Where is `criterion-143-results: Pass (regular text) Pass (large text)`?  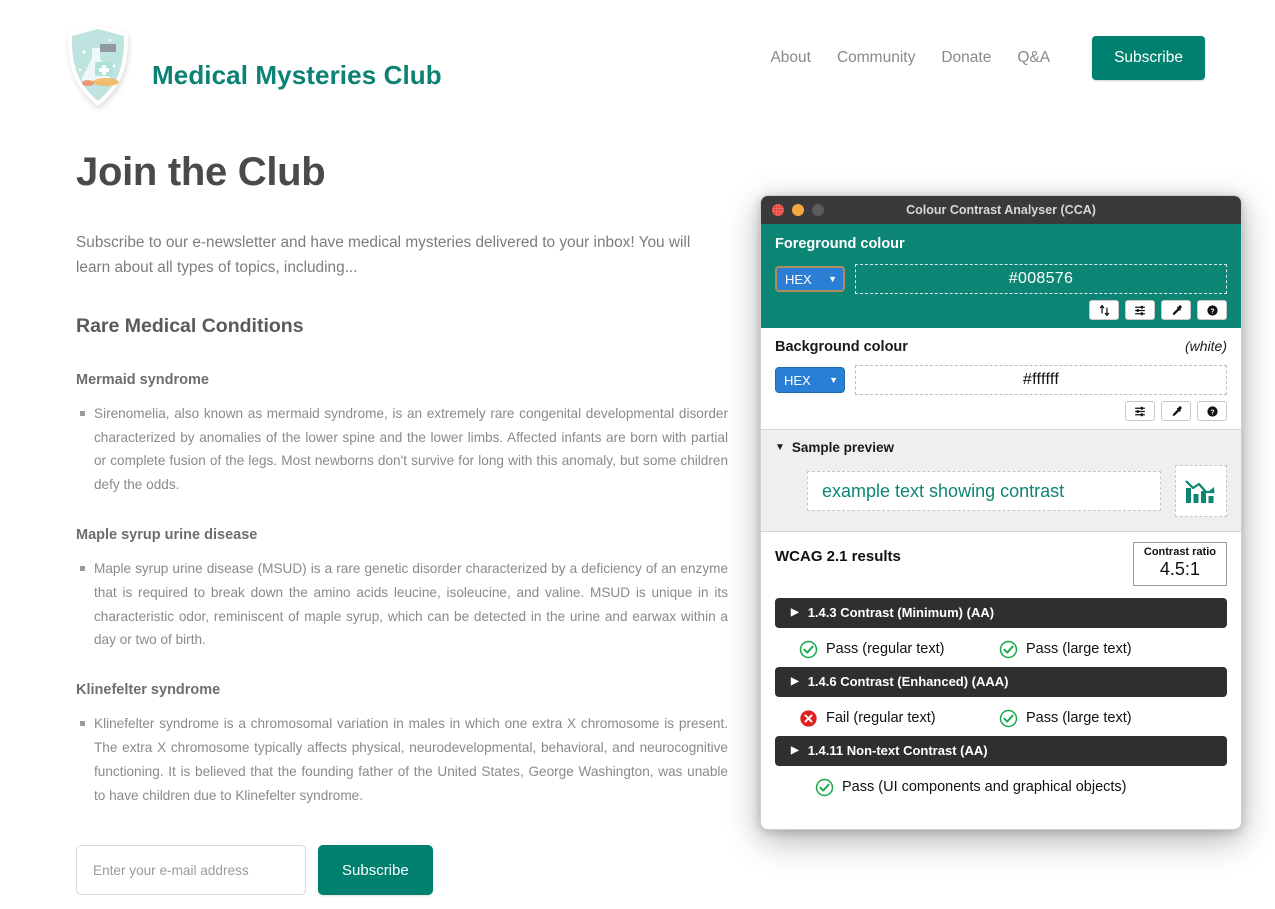 criterion-143-results: Pass (regular text) Pass (large text) is located at coordinates (1001, 650).